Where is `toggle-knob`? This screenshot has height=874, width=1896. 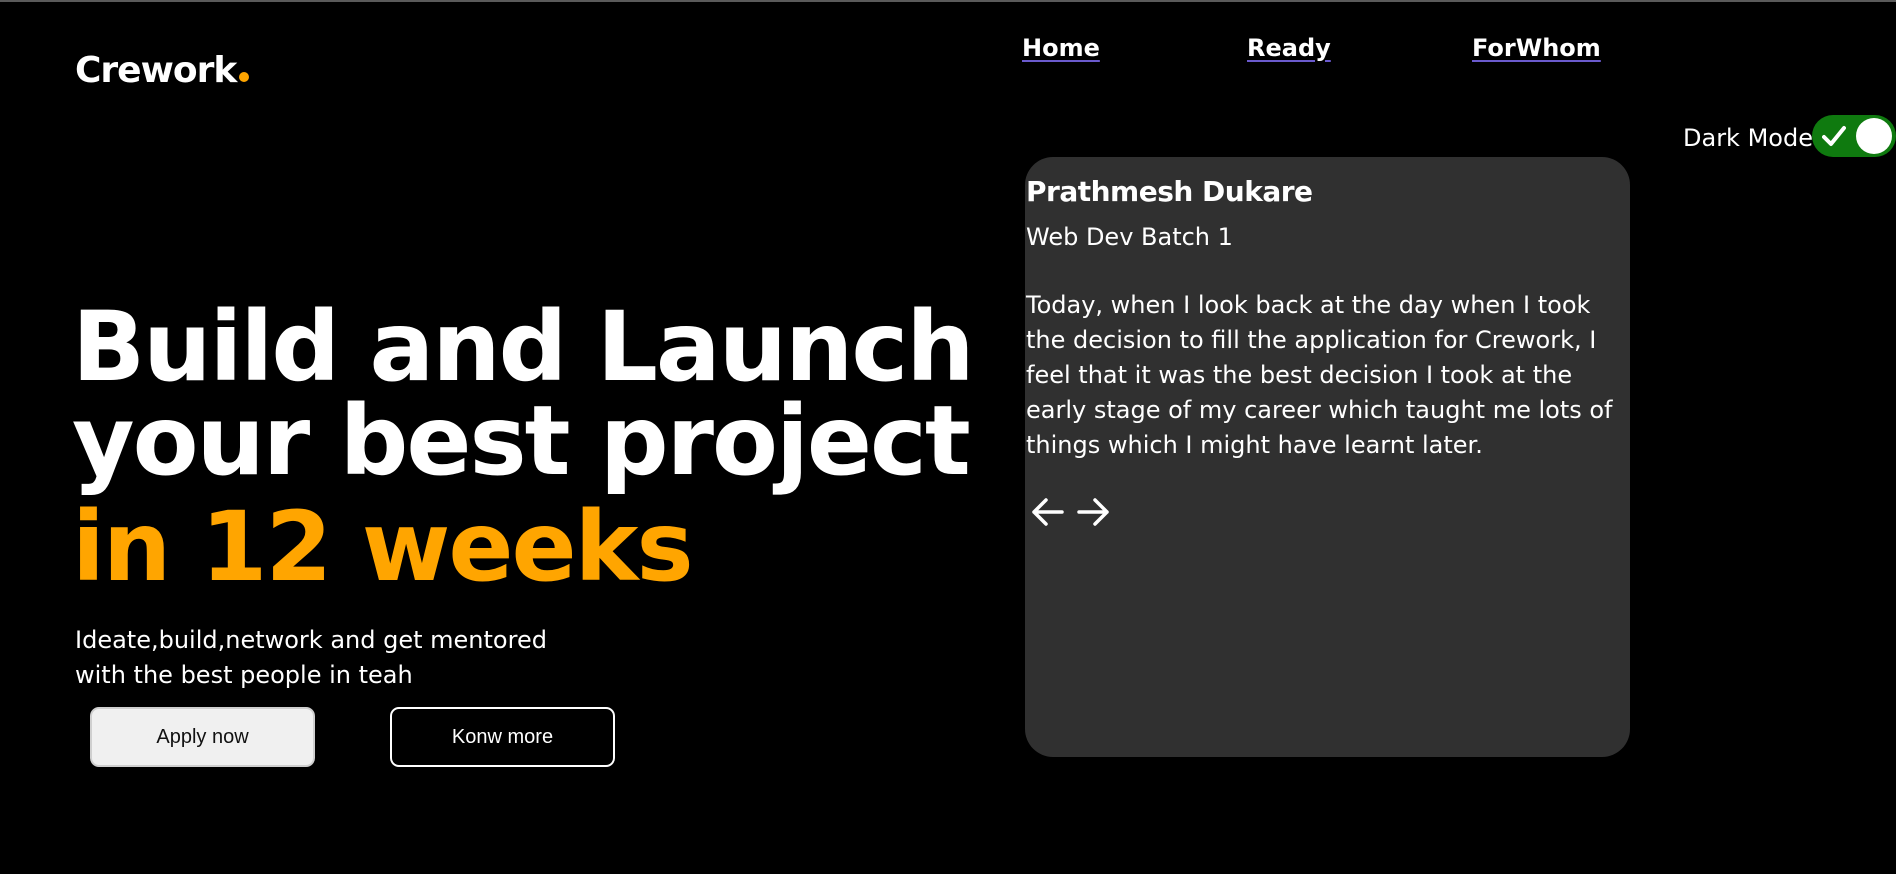
toggle-knob is located at coordinates (1874, 136).